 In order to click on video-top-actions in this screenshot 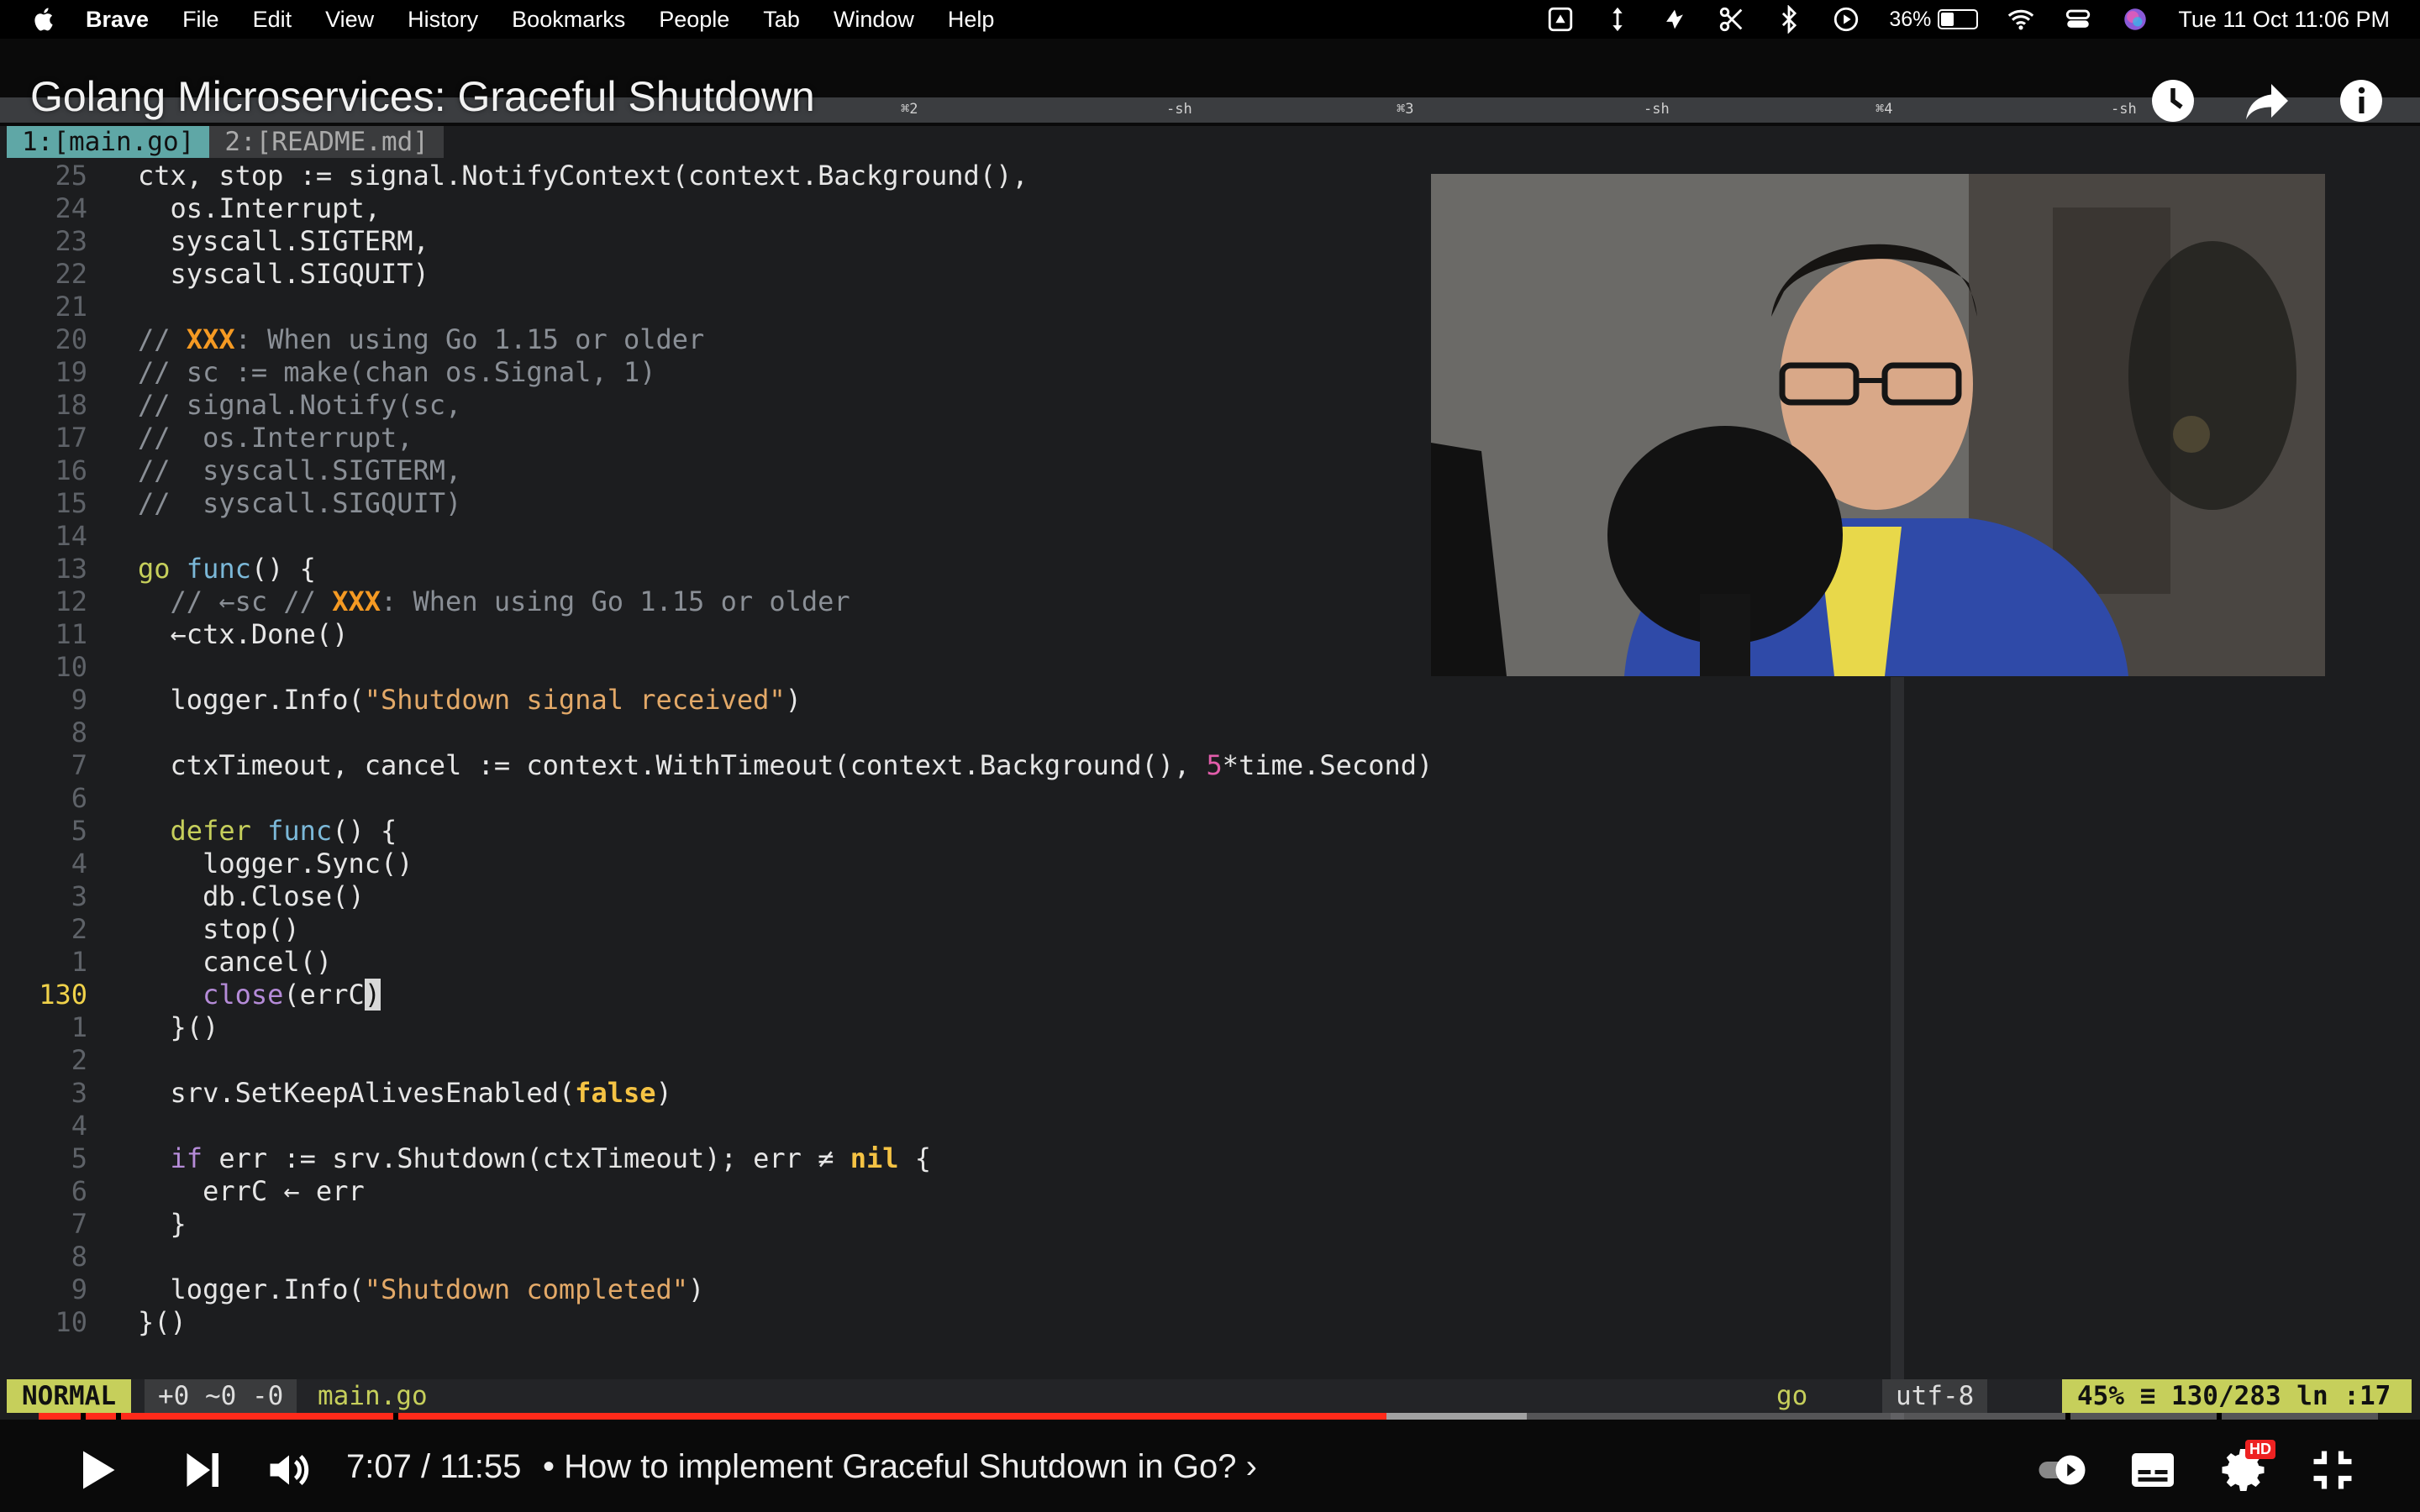, I will do `click(2267, 101)`.